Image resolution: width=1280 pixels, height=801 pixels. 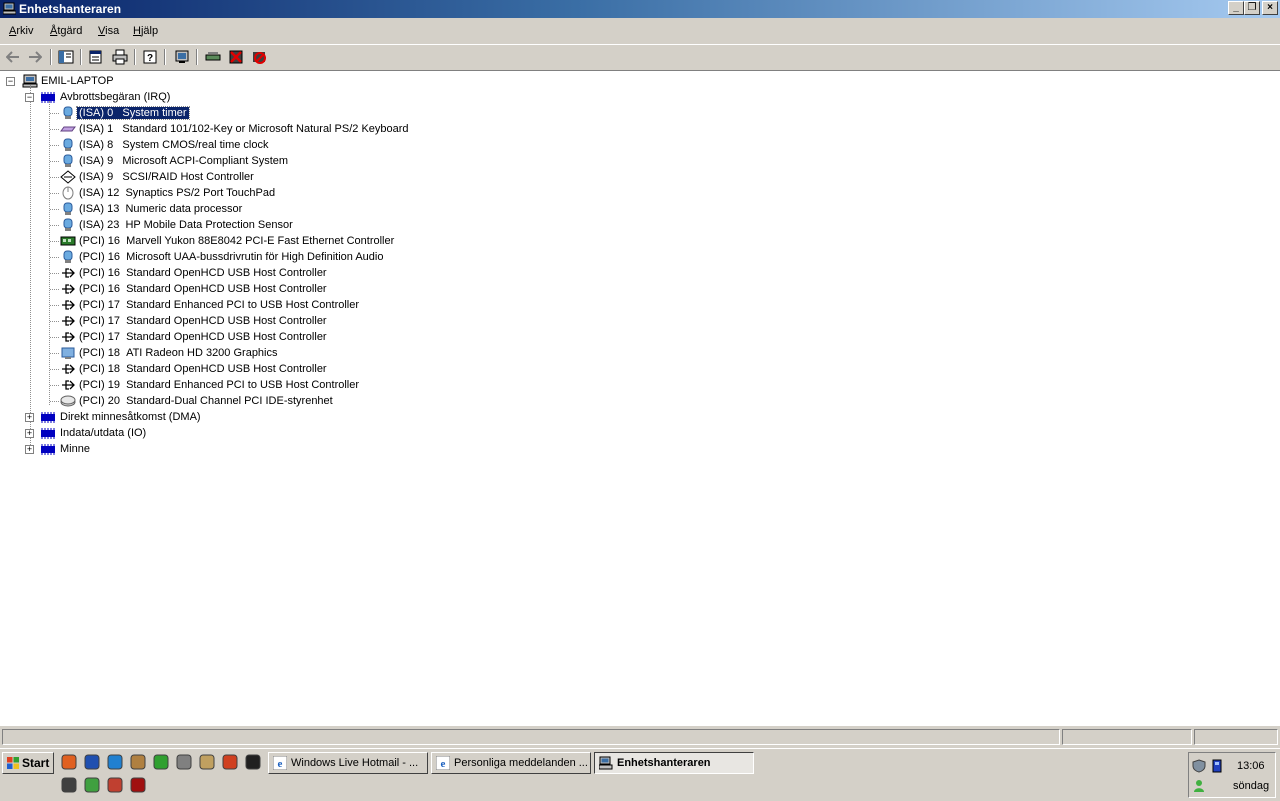 What do you see at coordinates (68, 401) in the screenshot?
I see `ide-controller-icon` at bounding box center [68, 401].